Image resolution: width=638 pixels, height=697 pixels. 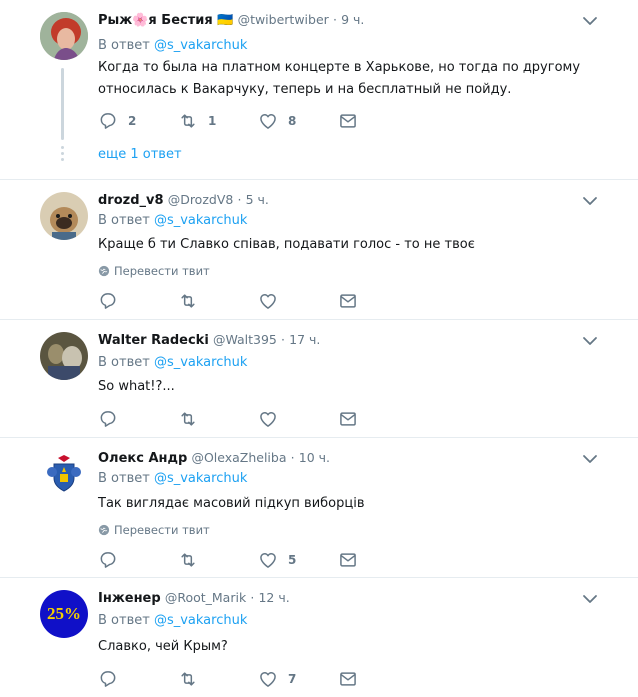 What do you see at coordinates (205, 597) in the screenshot?
I see `author-handle: @Root_Marik` at bounding box center [205, 597].